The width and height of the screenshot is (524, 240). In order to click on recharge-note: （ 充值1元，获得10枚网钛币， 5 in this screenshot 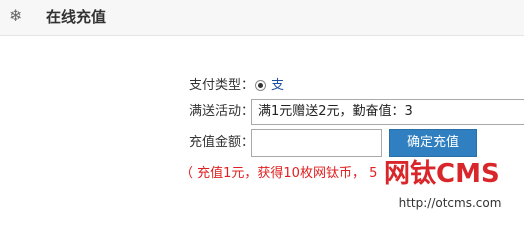, I will do `click(279, 173)`.